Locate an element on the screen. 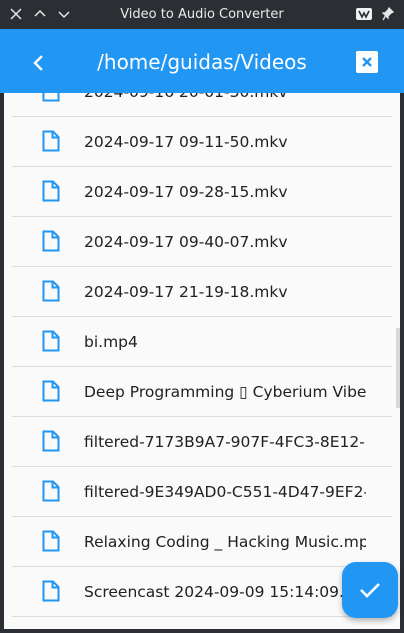 The width and height of the screenshot is (404, 633). back-arrow-icon is located at coordinates (38, 63).